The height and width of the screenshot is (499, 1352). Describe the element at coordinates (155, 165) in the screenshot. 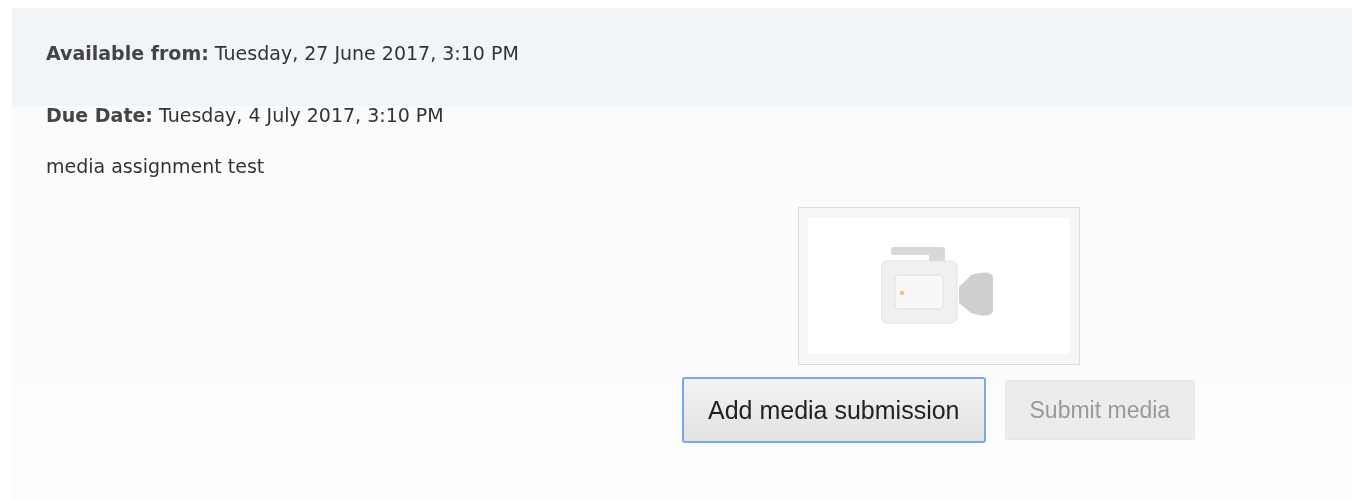

I see `description-text: media assignment test` at that location.